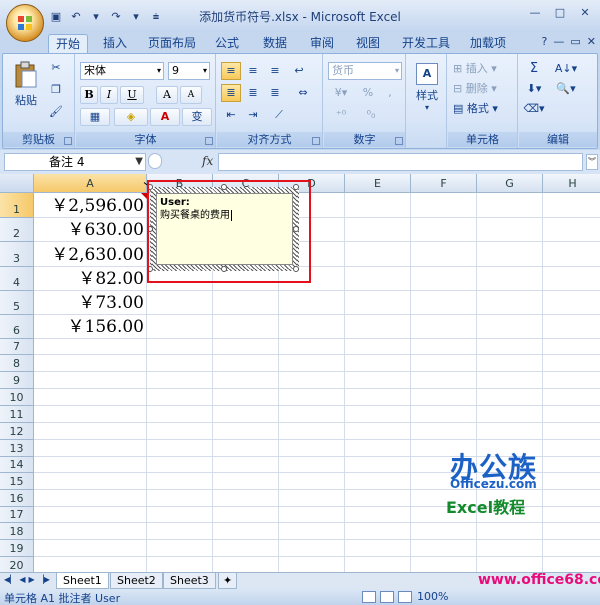 The height and width of the screenshot is (605, 600). What do you see at coordinates (56, 91) in the screenshot?
I see `copy-icon: ❐` at bounding box center [56, 91].